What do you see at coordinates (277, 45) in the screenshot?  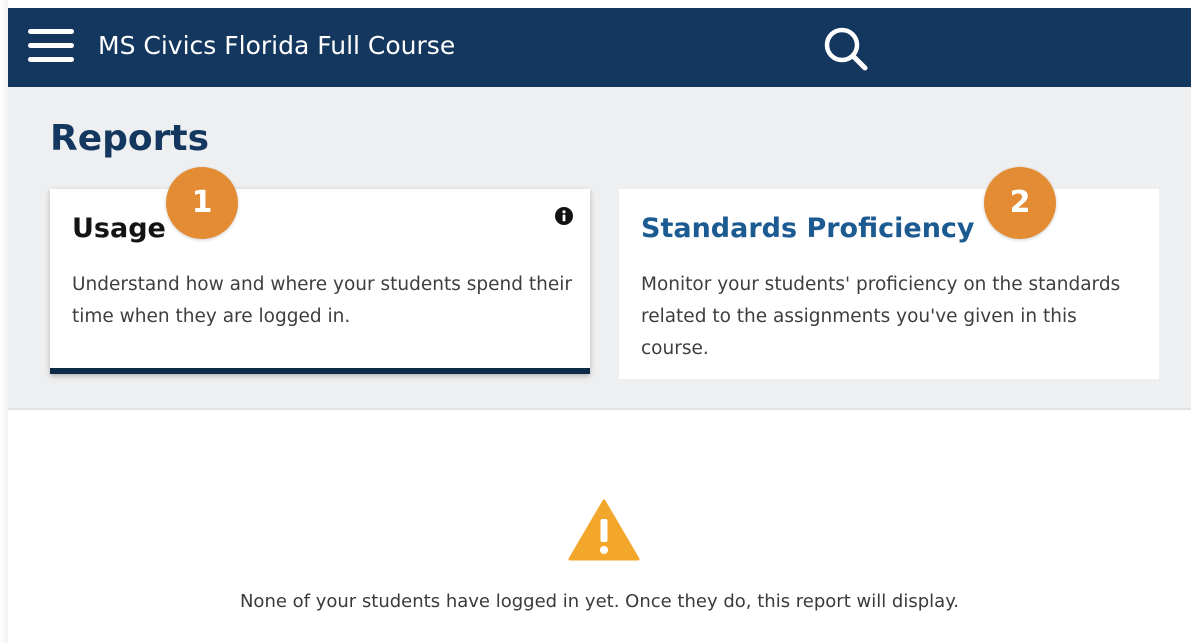 I see `course-title: MS Civics Florida Full Course` at bounding box center [277, 45].